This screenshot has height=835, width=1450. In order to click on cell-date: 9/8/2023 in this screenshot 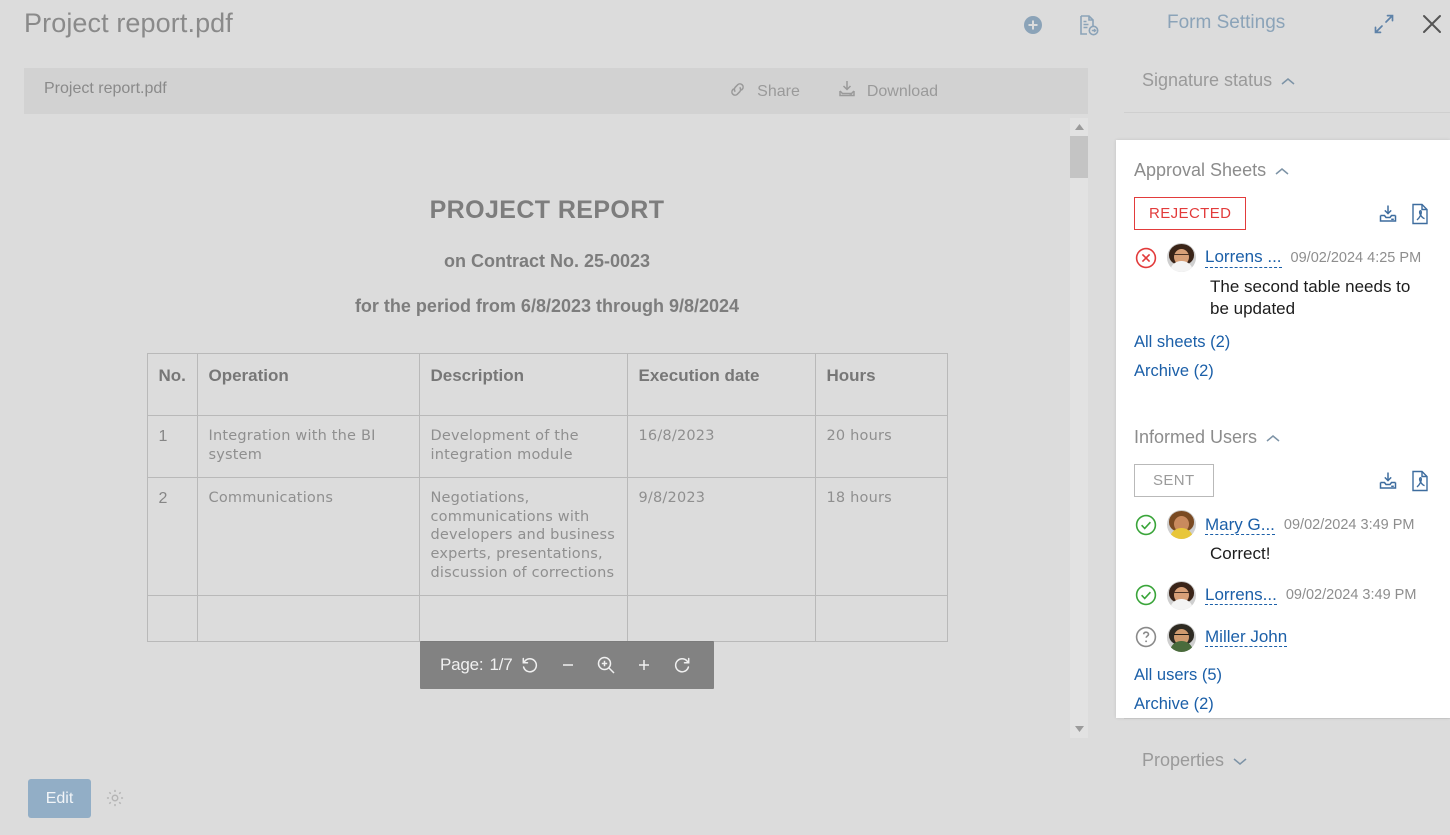, I will do `click(721, 536)`.